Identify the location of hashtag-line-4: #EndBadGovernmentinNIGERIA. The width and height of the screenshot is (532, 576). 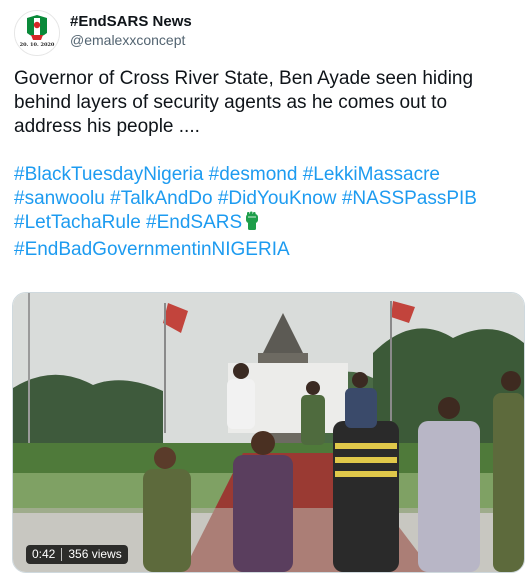
(266, 250).